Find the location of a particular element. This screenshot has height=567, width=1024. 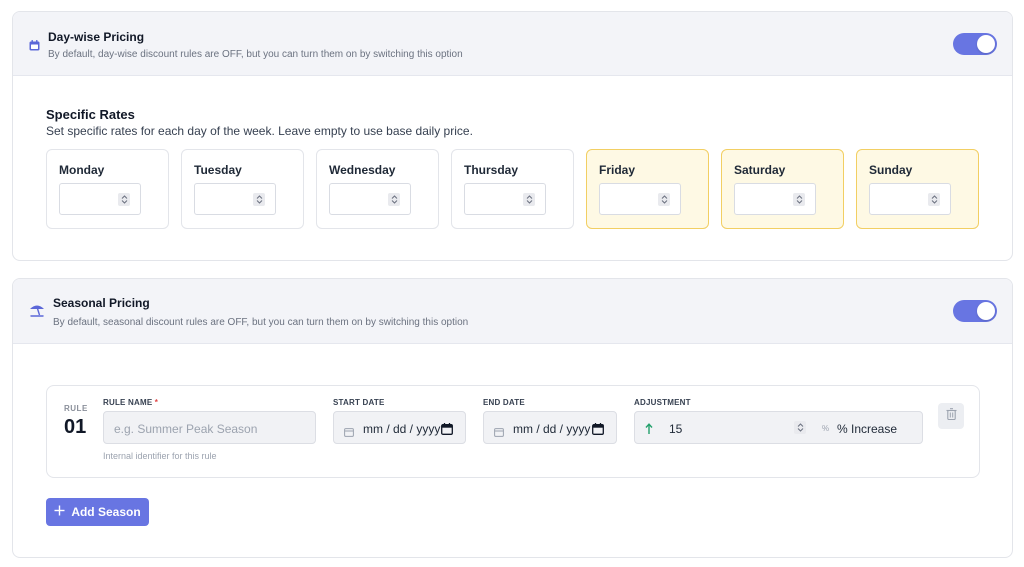

start-date-value: mm / dd / yyyy is located at coordinates (402, 429).